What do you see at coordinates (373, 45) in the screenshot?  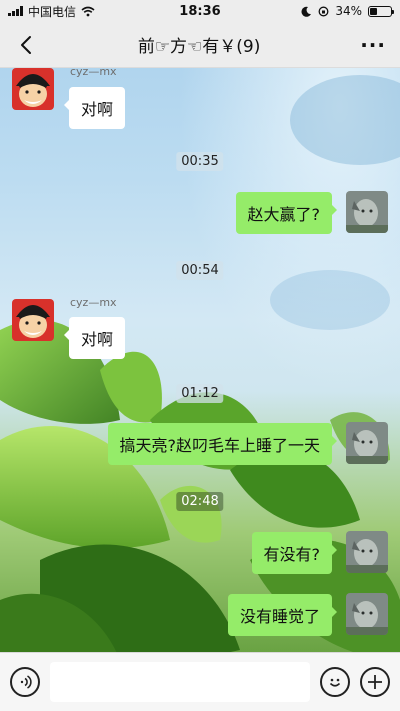 I see `more-button: ···` at bounding box center [373, 45].